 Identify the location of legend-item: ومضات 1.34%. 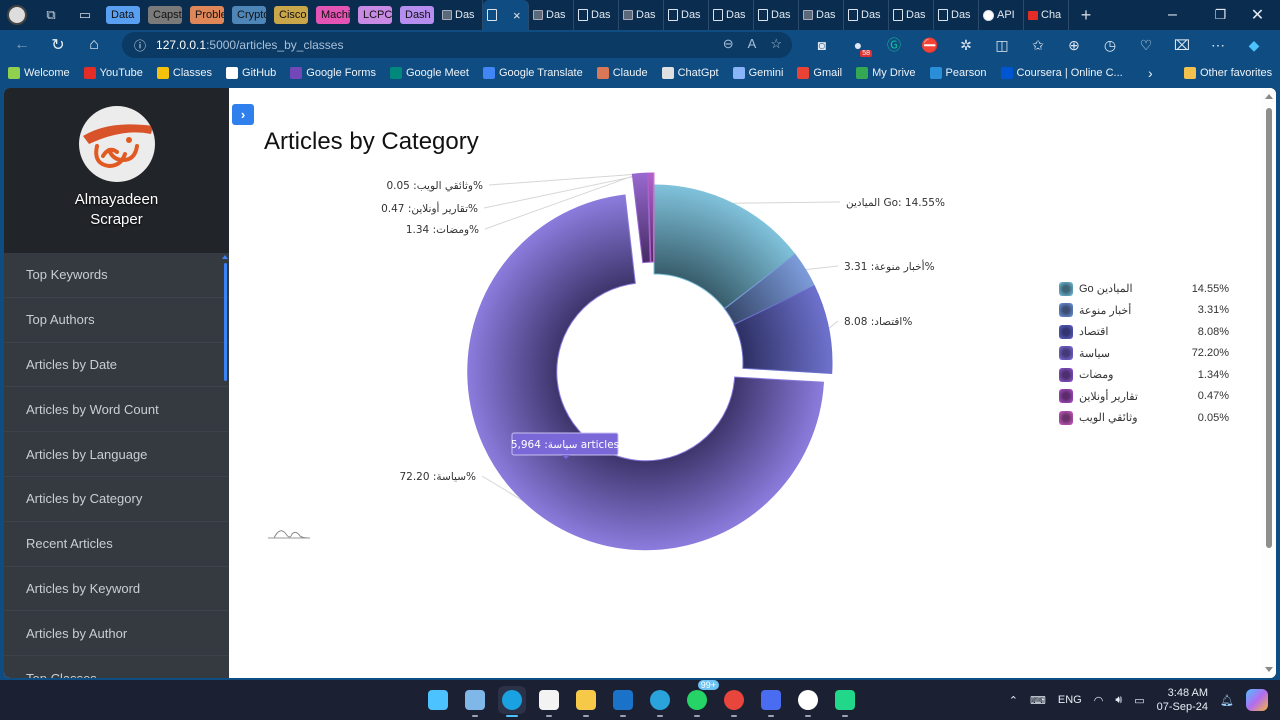
(1144, 375).